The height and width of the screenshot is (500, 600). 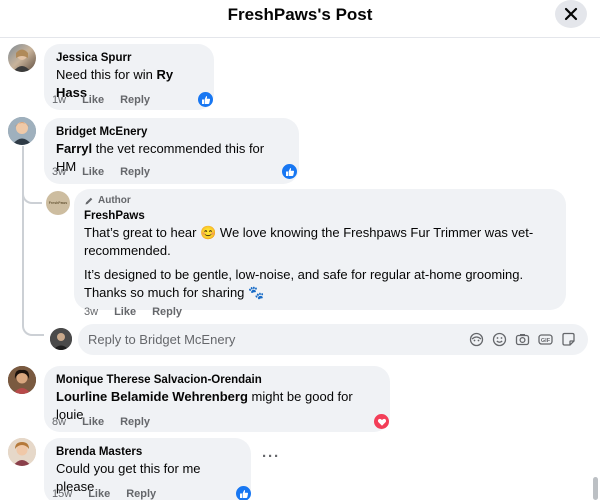 What do you see at coordinates (568, 339) in the screenshot?
I see `sticker-icon` at bounding box center [568, 339].